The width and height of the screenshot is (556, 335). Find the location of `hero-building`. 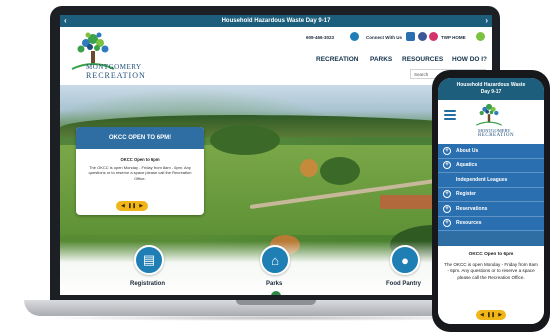

hero-building is located at coordinates (410, 202).